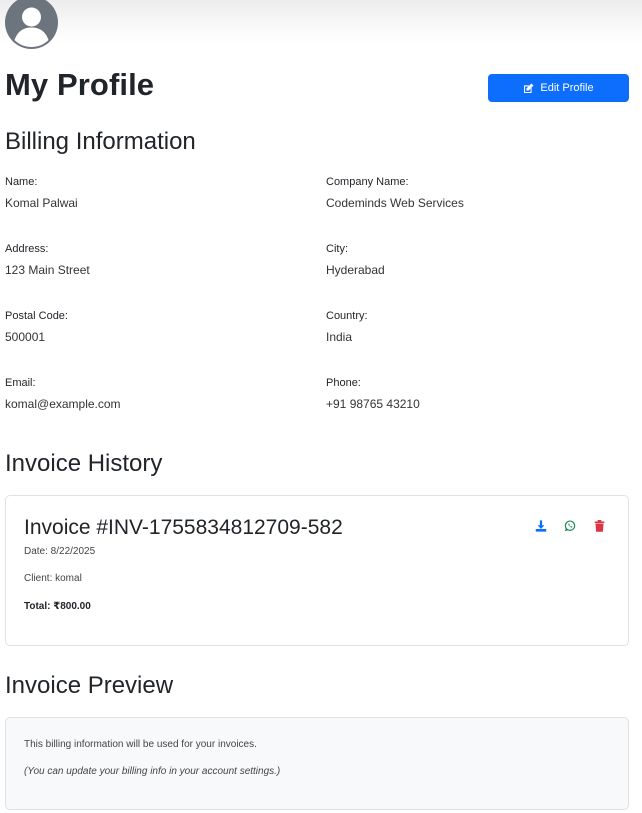 The image size is (642, 813). I want to click on postal-code-label: Postal Code:, so click(36, 316).